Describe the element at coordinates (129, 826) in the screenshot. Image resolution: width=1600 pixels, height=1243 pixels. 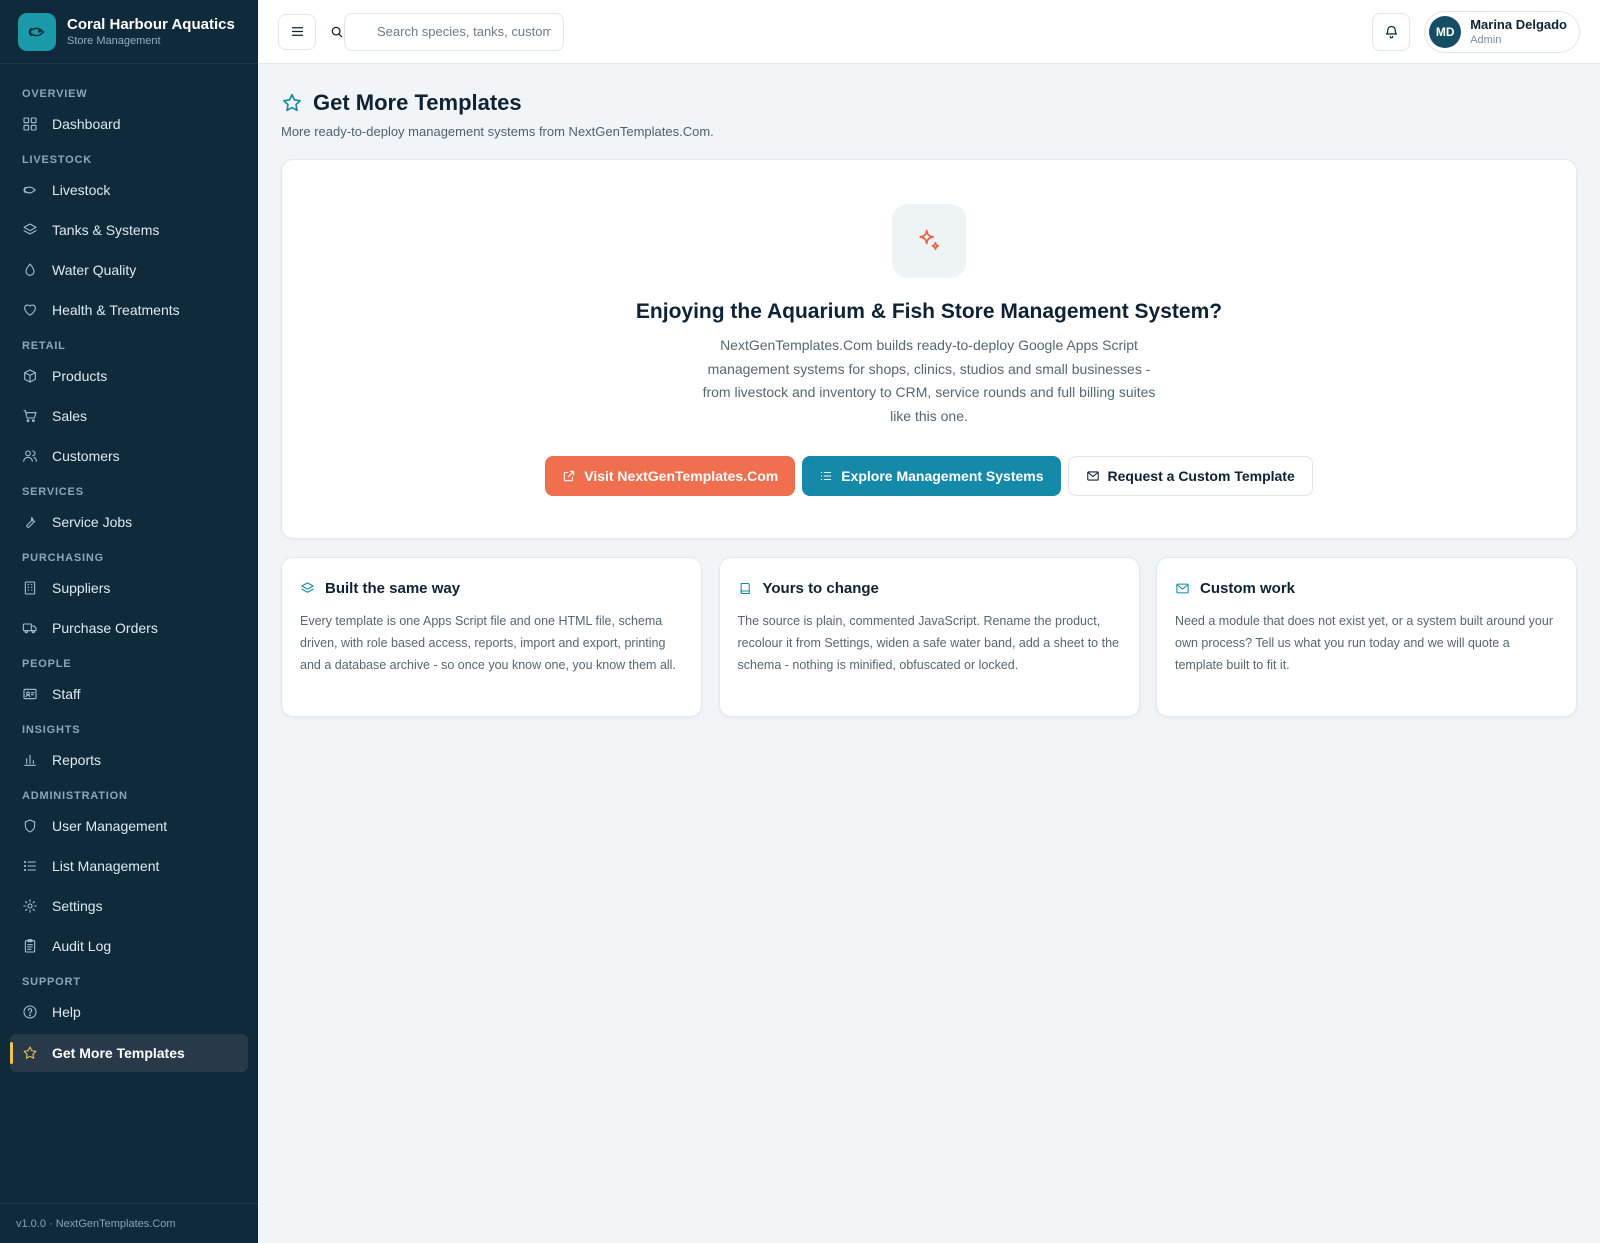
I see `sidebar-item-user-management: User Management` at that location.